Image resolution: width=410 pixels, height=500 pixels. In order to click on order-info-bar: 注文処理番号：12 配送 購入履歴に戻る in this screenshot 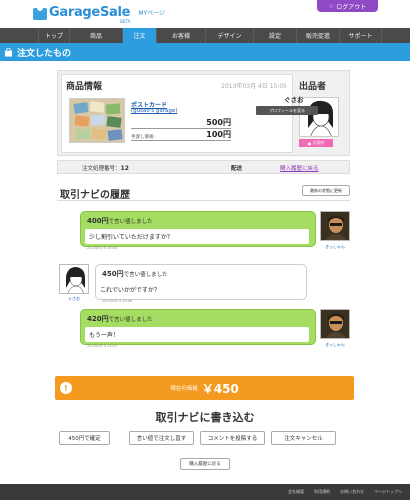, I will do `click(203, 167)`.